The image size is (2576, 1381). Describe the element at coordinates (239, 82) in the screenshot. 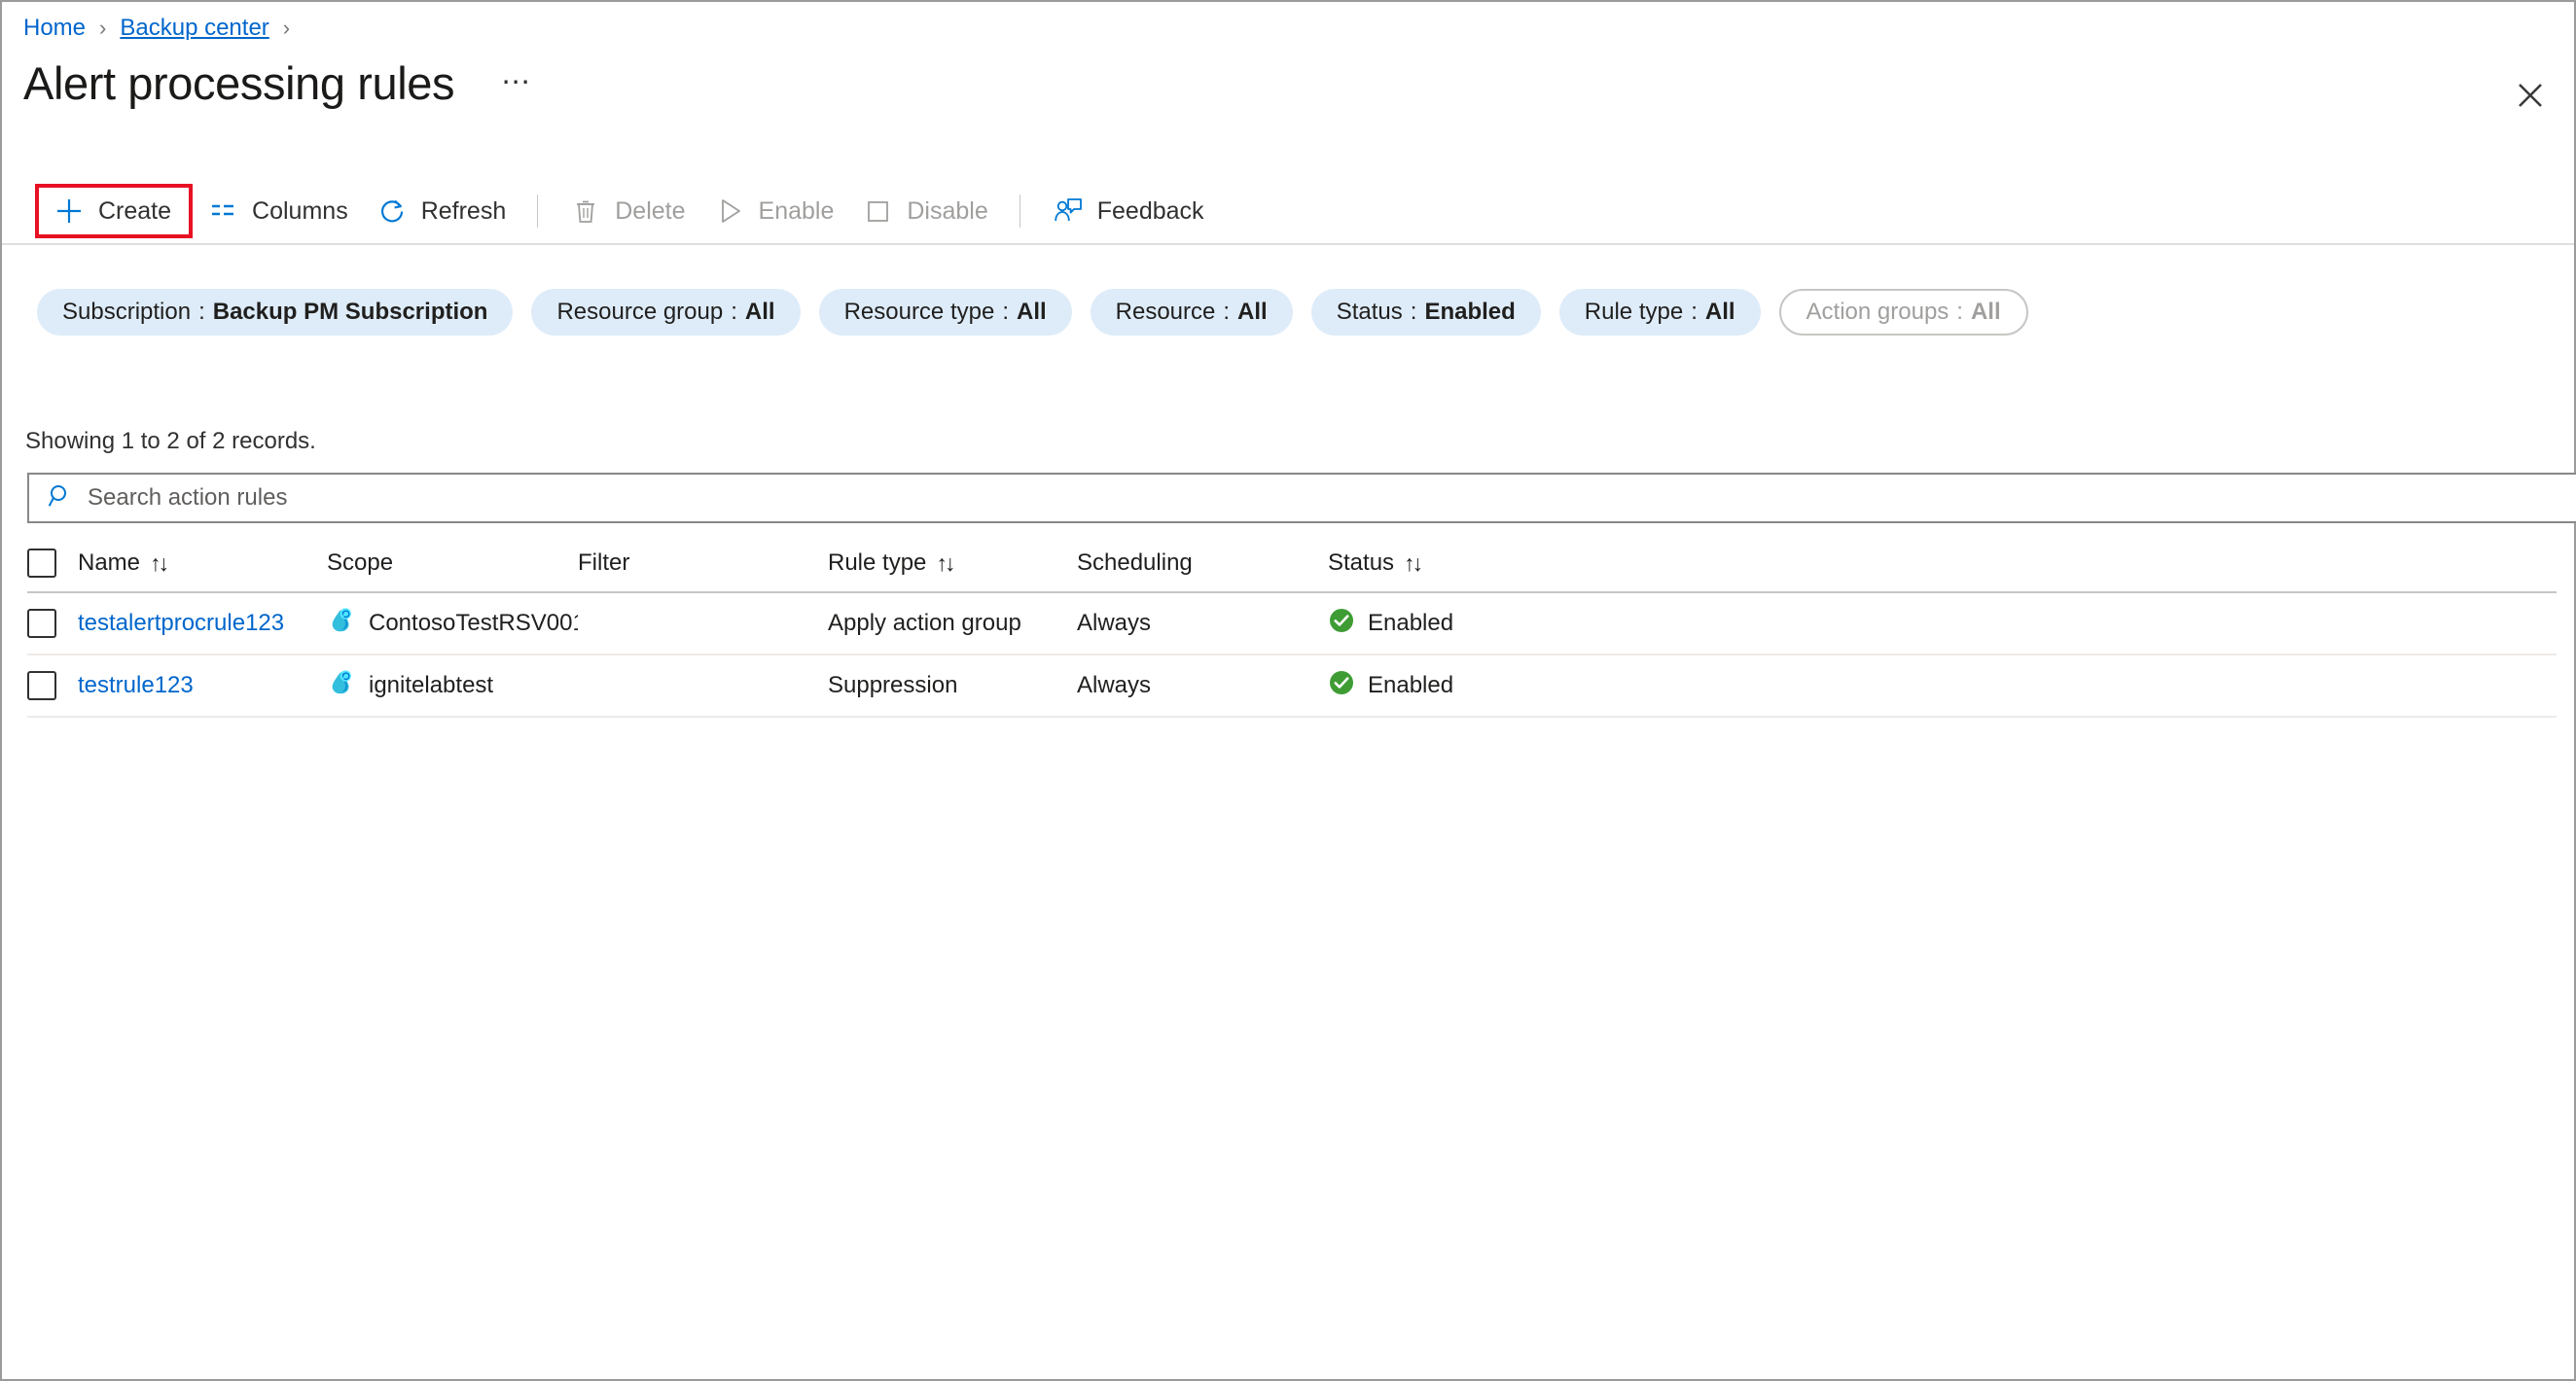

I see `page-title: Alert processing rules` at that location.